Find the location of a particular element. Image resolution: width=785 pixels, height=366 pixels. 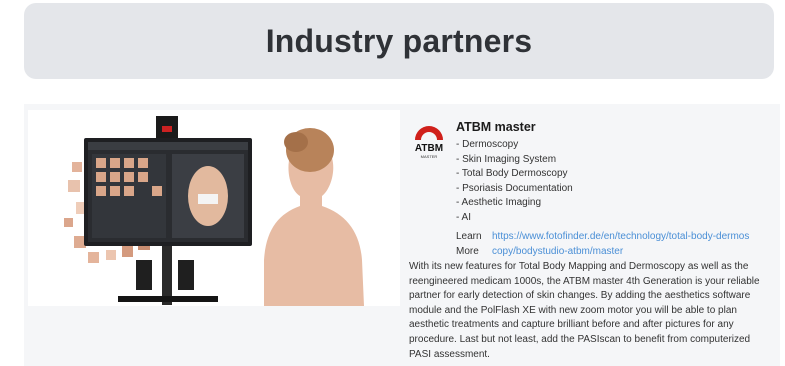

partner-name: ATBM master is located at coordinates (496, 127).